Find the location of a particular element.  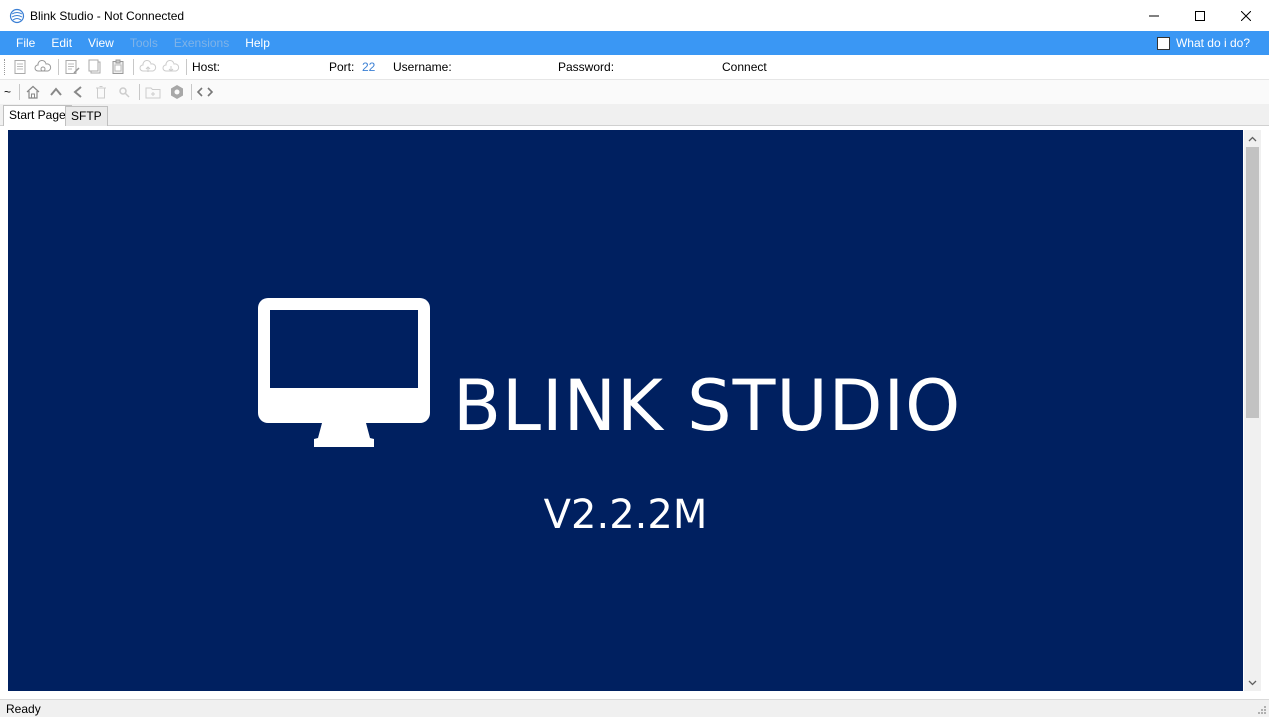

menu-help: Help is located at coordinates (257, 43).